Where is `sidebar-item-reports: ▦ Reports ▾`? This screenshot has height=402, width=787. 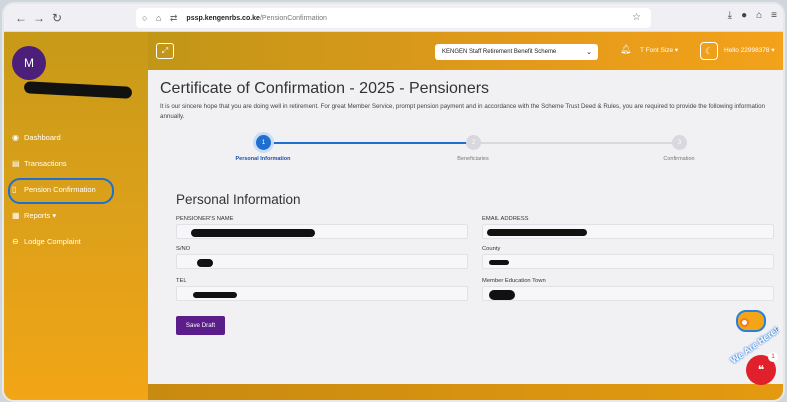 sidebar-item-reports: ▦ Reports ▾ is located at coordinates (77, 215).